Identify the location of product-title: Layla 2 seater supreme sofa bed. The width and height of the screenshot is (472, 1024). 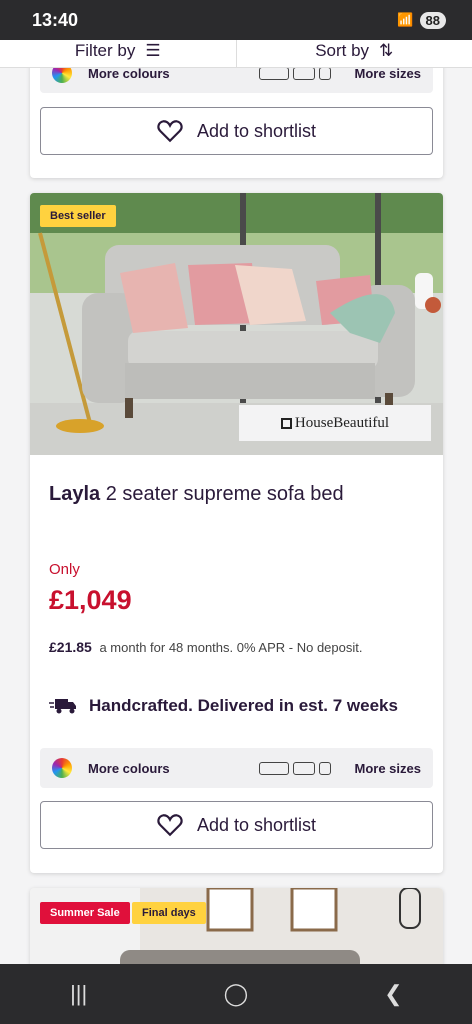
(196, 494).